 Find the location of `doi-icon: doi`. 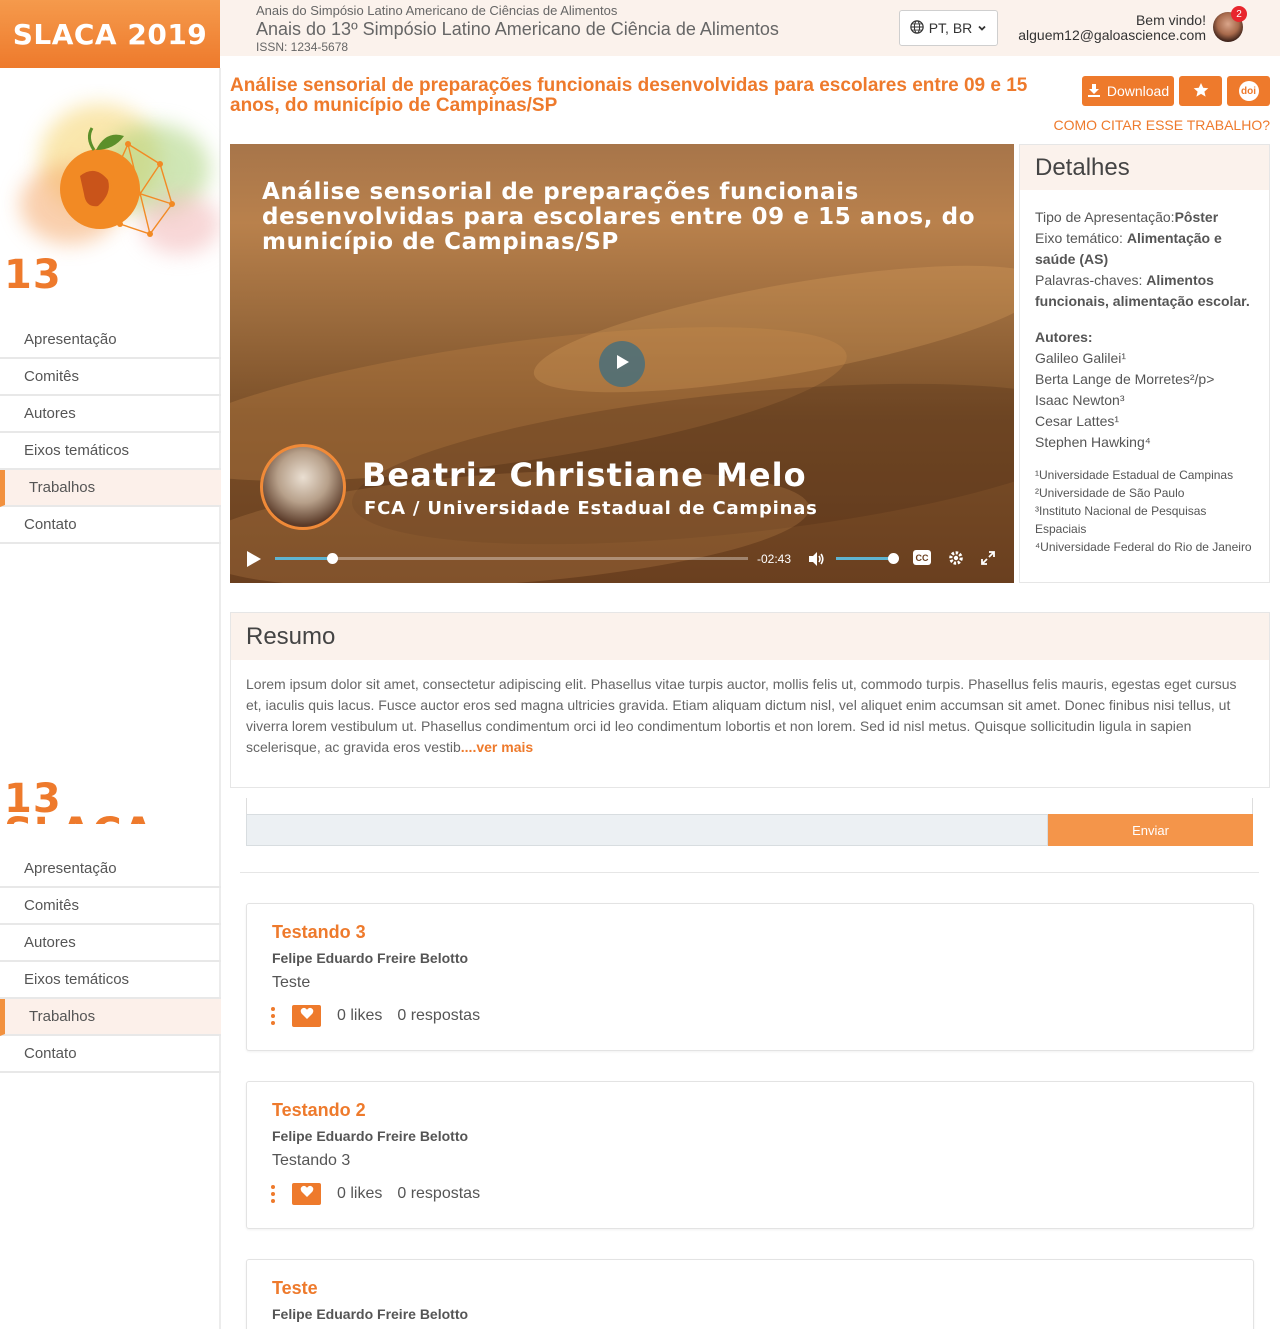

doi-icon: doi is located at coordinates (1248, 91).